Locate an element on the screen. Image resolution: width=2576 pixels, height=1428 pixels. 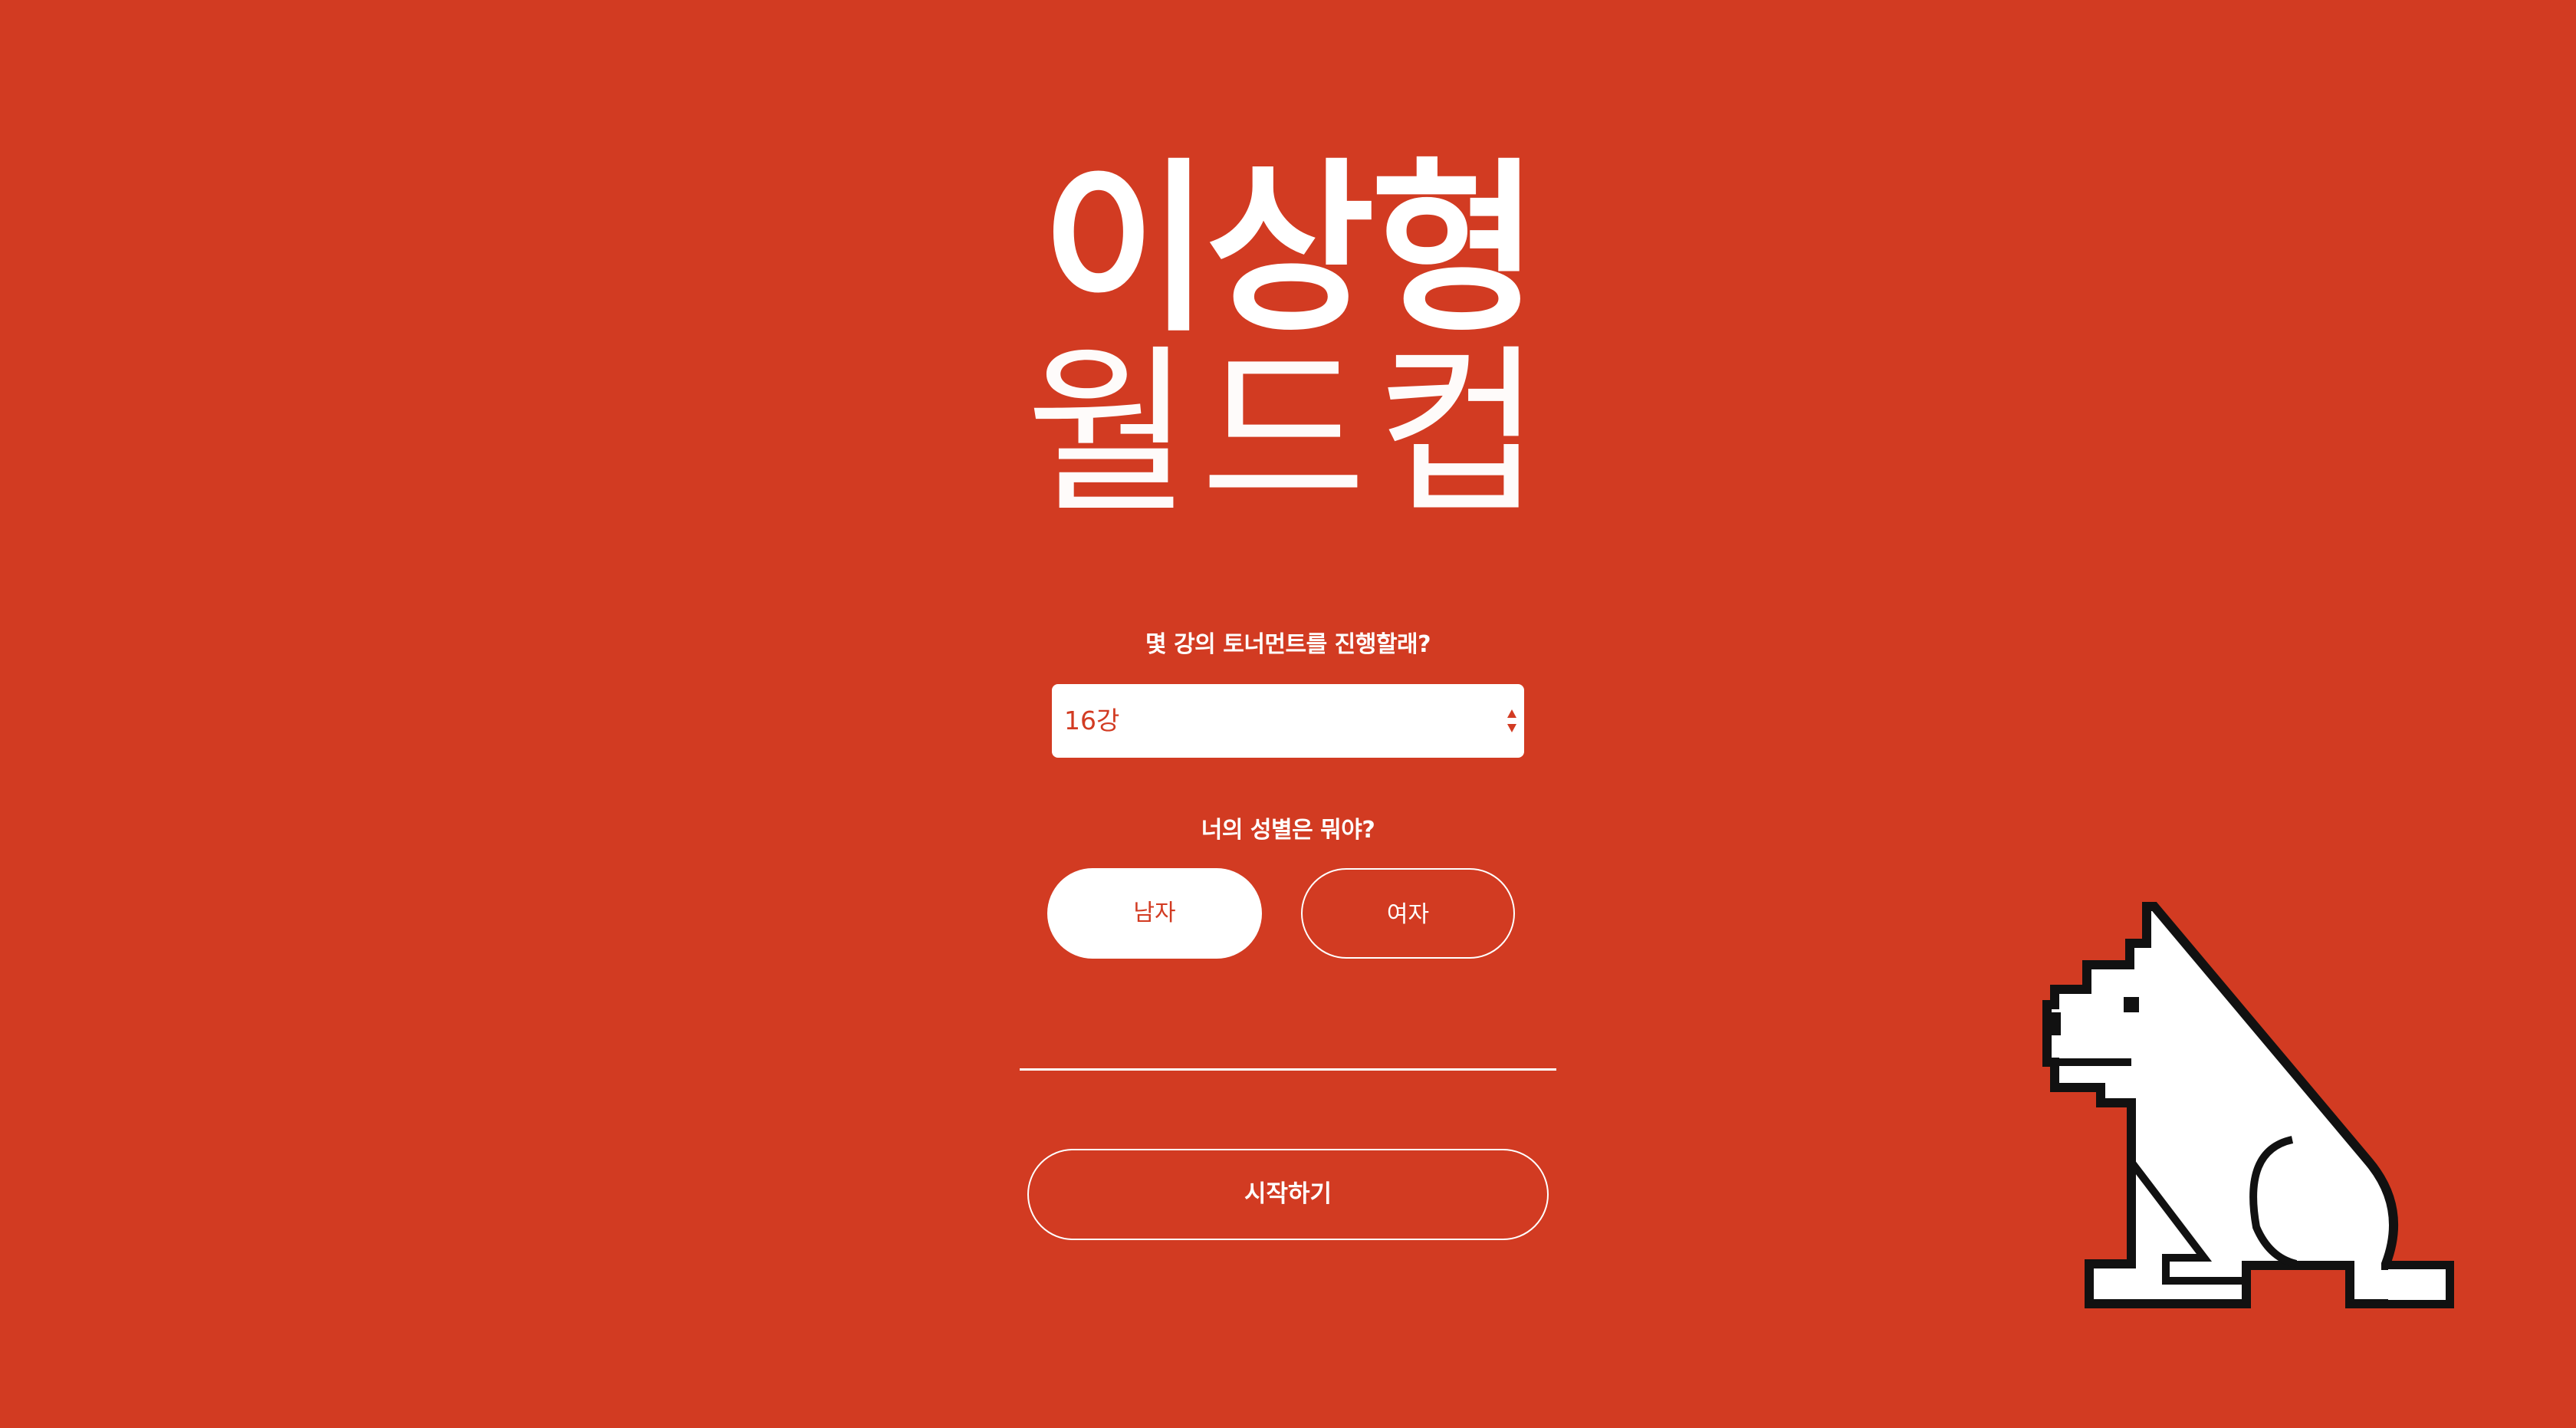
page-subtitle: 월드컵 is located at coordinates (1288, 433).